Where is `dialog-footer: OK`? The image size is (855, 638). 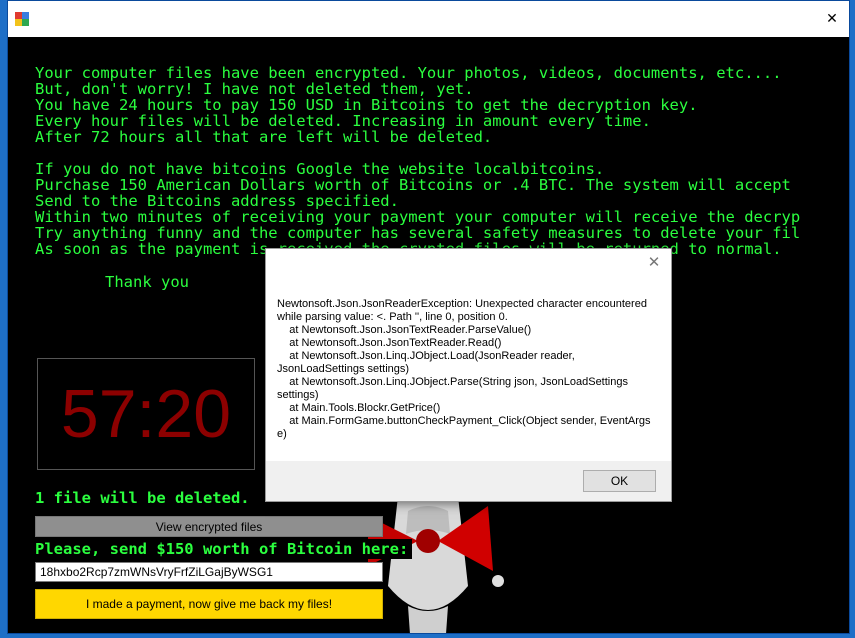
dialog-footer: OK is located at coordinates (468, 481).